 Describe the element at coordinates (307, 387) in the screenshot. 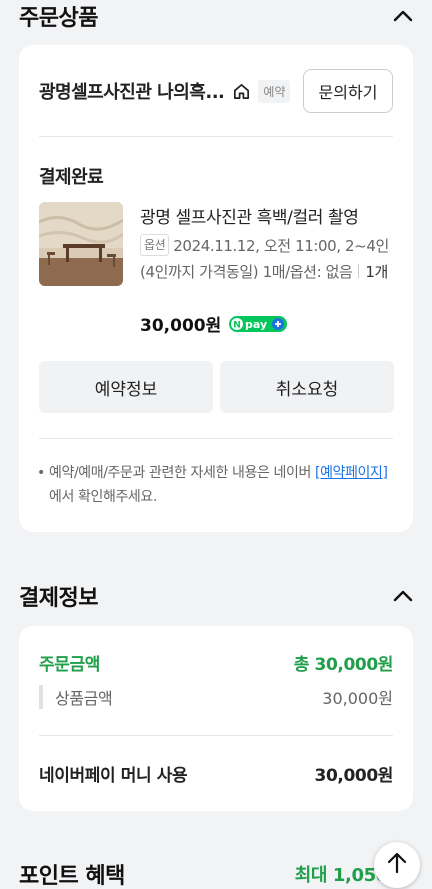

I see `cancel-request-button: 취소요청` at that location.